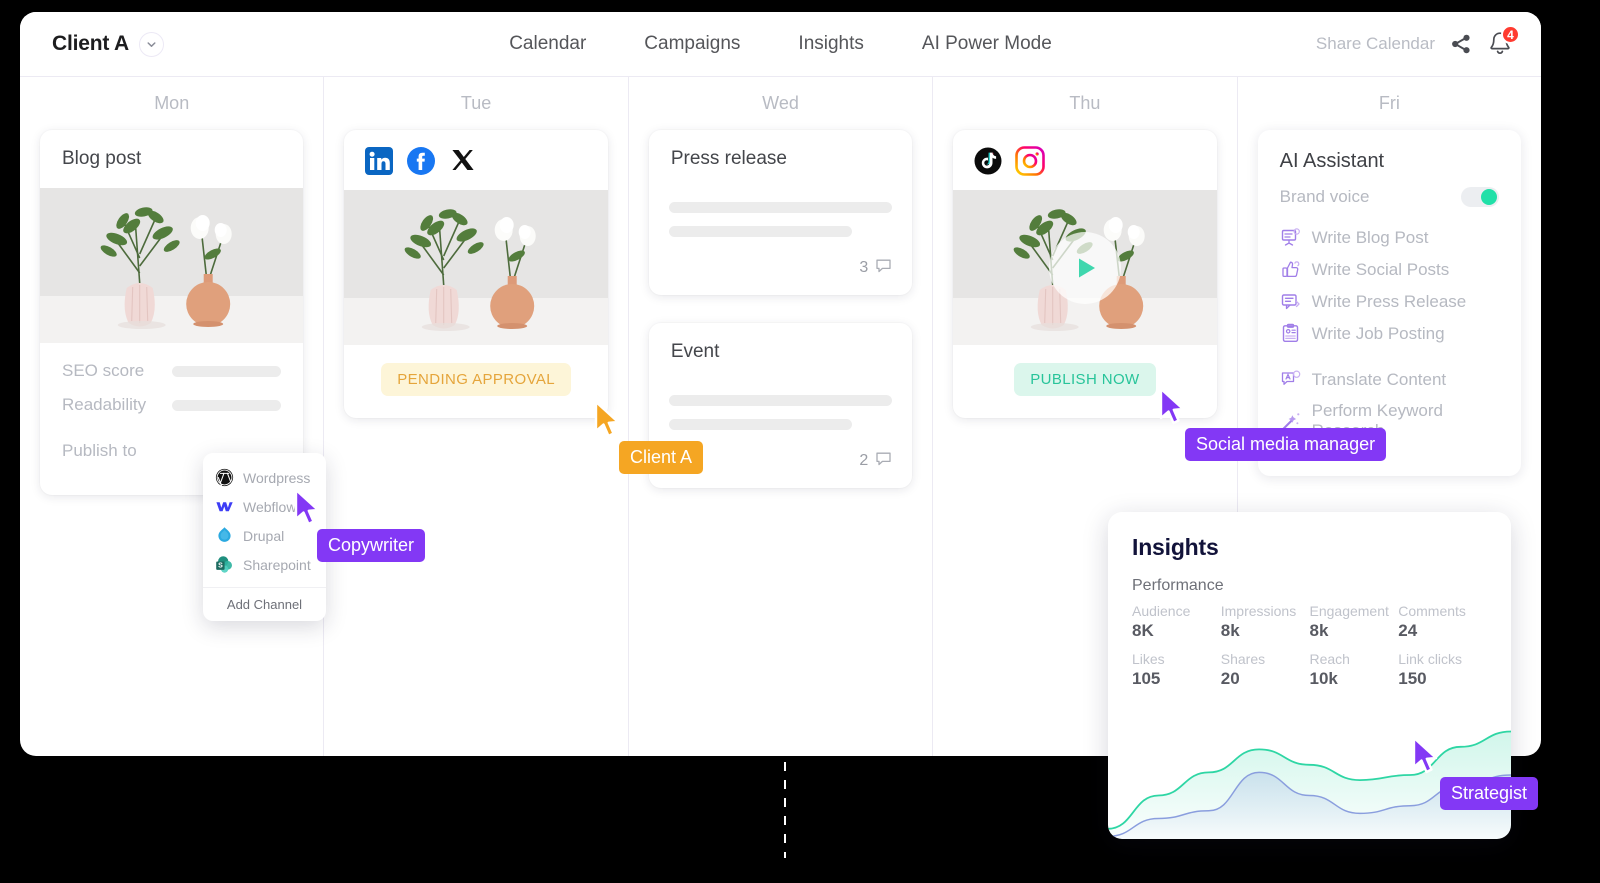 Image resolution: width=1600 pixels, height=883 pixels. Describe the element at coordinates (785, 810) in the screenshot. I see `bottom-dashed-divider` at that location.